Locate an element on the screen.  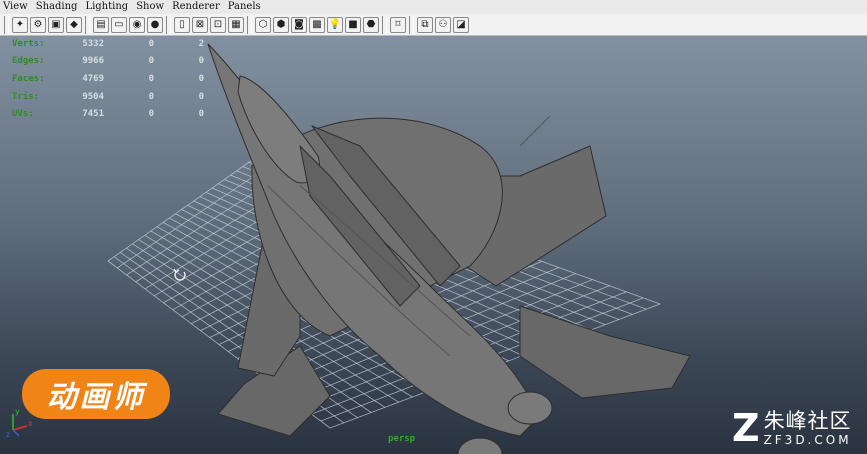
watermark-logo: Z is located at coordinates (746, 428).